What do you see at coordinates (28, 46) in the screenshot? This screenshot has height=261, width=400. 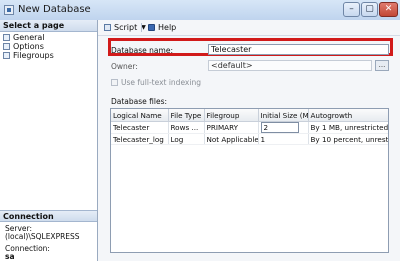 I see `page-item-label: Options` at bounding box center [28, 46].